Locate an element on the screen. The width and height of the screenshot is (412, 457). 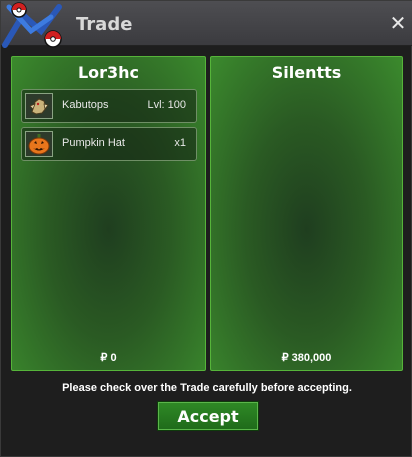
item-detail: Lvl: 100 is located at coordinates (166, 105).